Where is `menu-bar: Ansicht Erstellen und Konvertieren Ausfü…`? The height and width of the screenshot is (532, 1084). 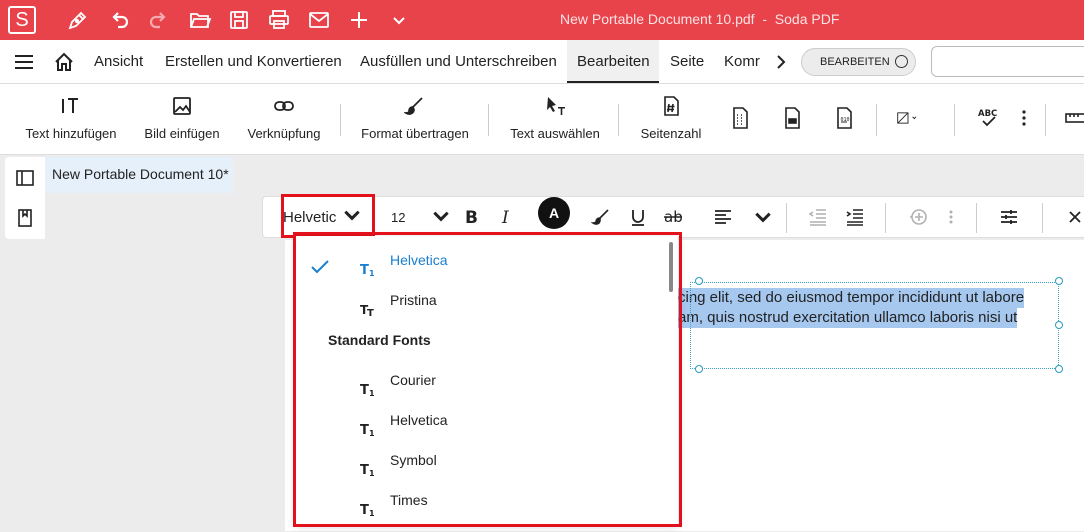 menu-bar: Ansicht Erstellen und Konvertieren Ausfü… is located at coordinates (542, 62).